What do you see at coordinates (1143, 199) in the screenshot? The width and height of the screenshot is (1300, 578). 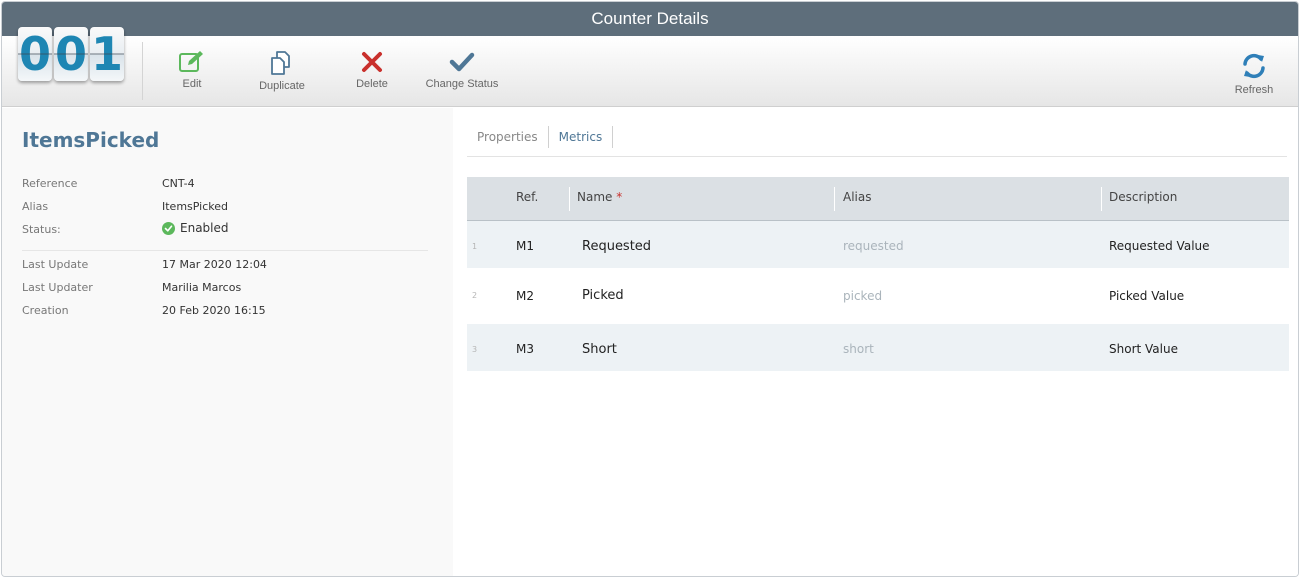 I see `header-description: Description` at bounding box center [1143, 199].